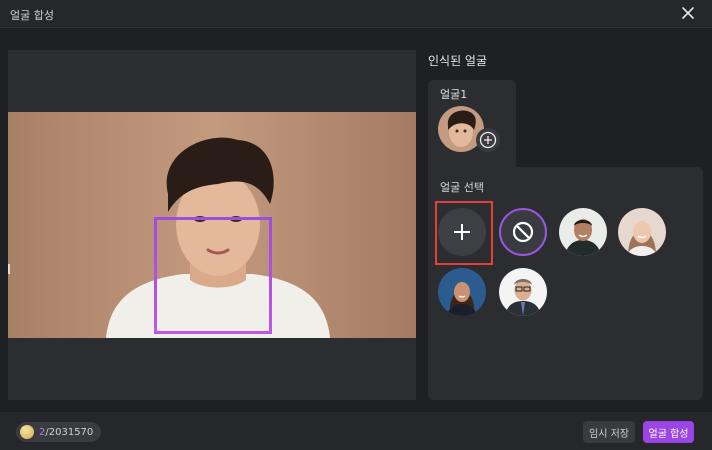 Image resolution: width=712 pixels, height=450 pixels. I want to click on face-select-label: 얼굴 선택, so click(462, 187).